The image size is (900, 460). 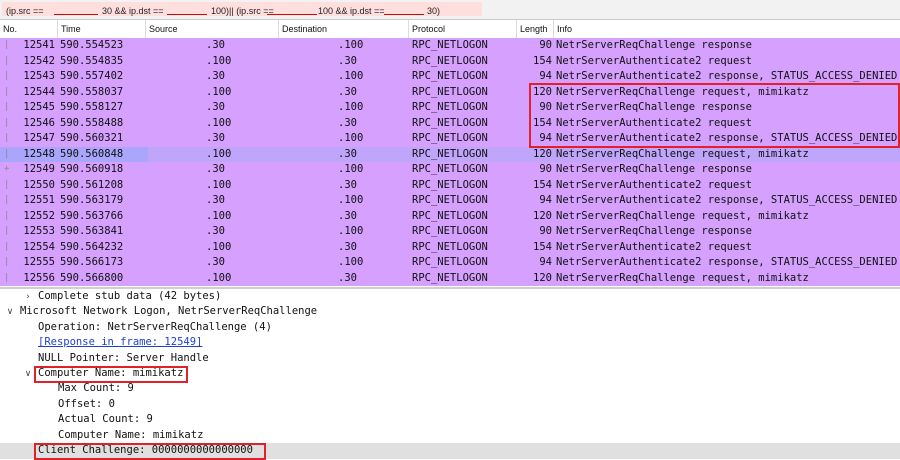 I want to click on packet-number: 12550, so click(x=39, y=184).